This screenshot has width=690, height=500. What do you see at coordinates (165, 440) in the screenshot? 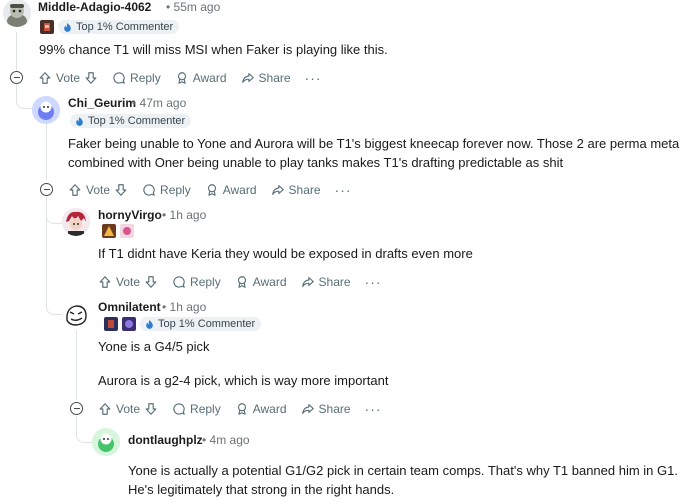
I see `comment-username: dontlaughplz` at bounding box center [165, 440].